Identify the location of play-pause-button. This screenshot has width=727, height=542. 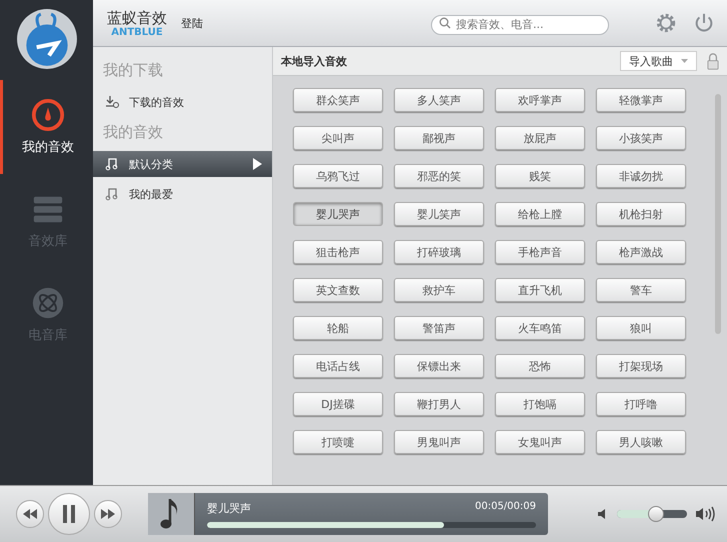
(69, 514).